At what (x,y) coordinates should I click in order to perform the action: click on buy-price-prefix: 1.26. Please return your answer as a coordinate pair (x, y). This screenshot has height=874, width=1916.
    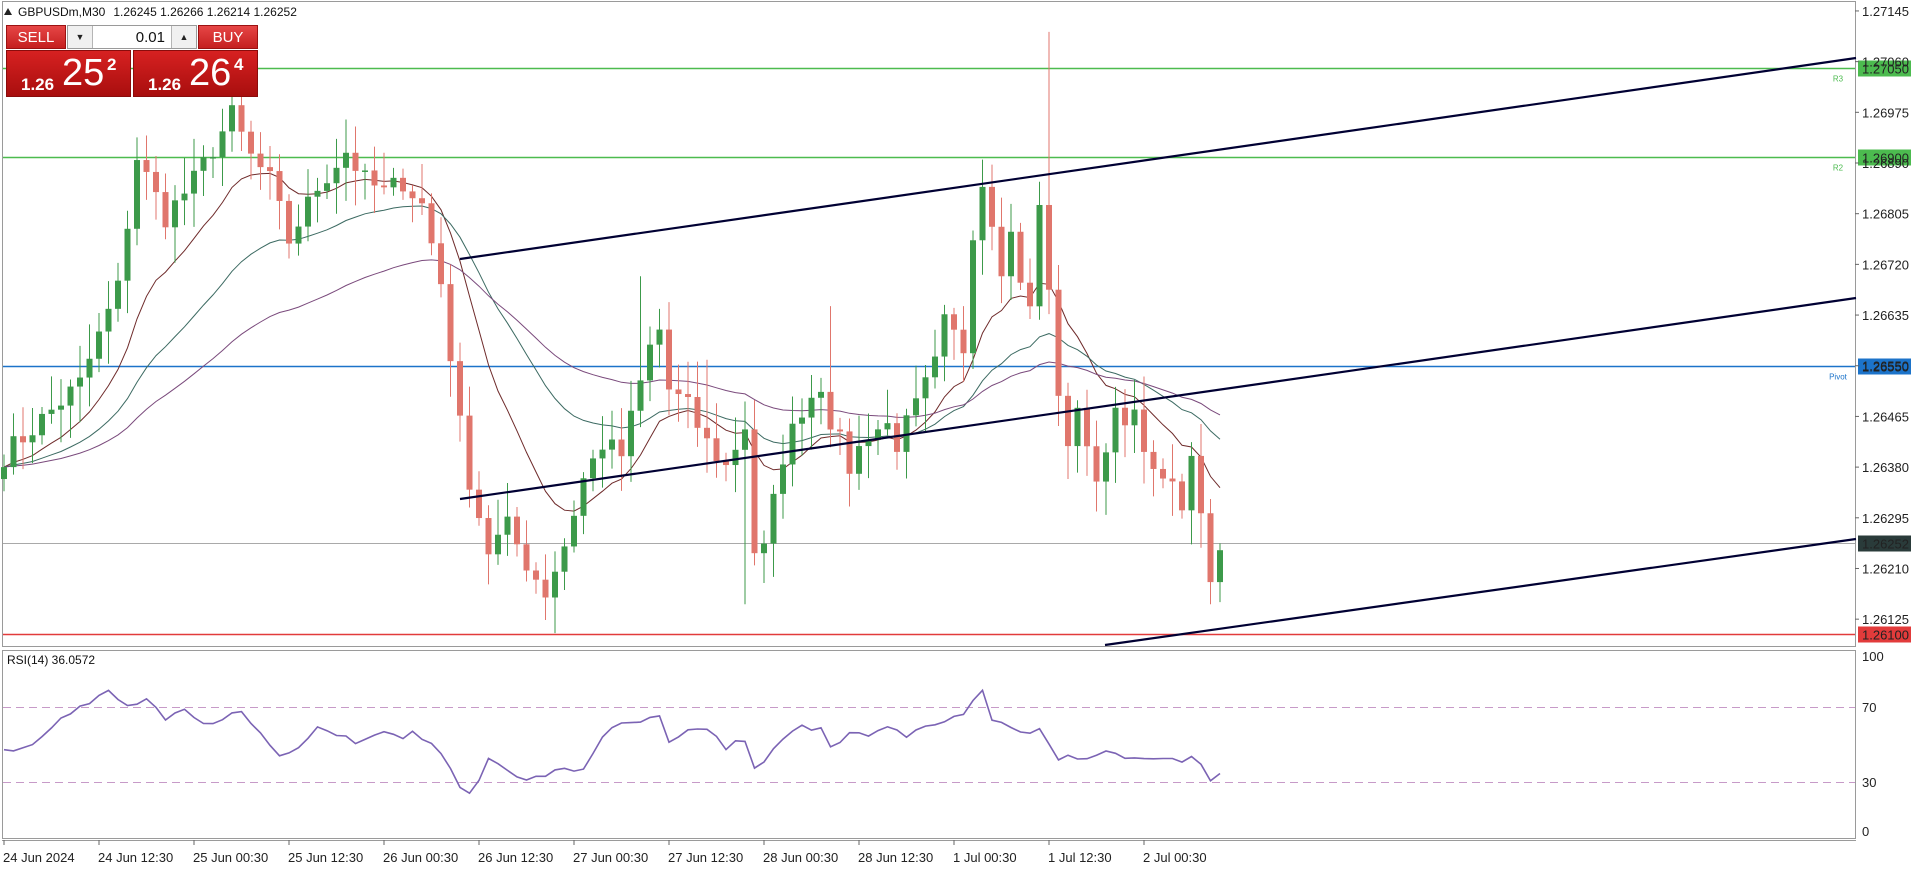
    Looking at the image, I should click on (165, 84).